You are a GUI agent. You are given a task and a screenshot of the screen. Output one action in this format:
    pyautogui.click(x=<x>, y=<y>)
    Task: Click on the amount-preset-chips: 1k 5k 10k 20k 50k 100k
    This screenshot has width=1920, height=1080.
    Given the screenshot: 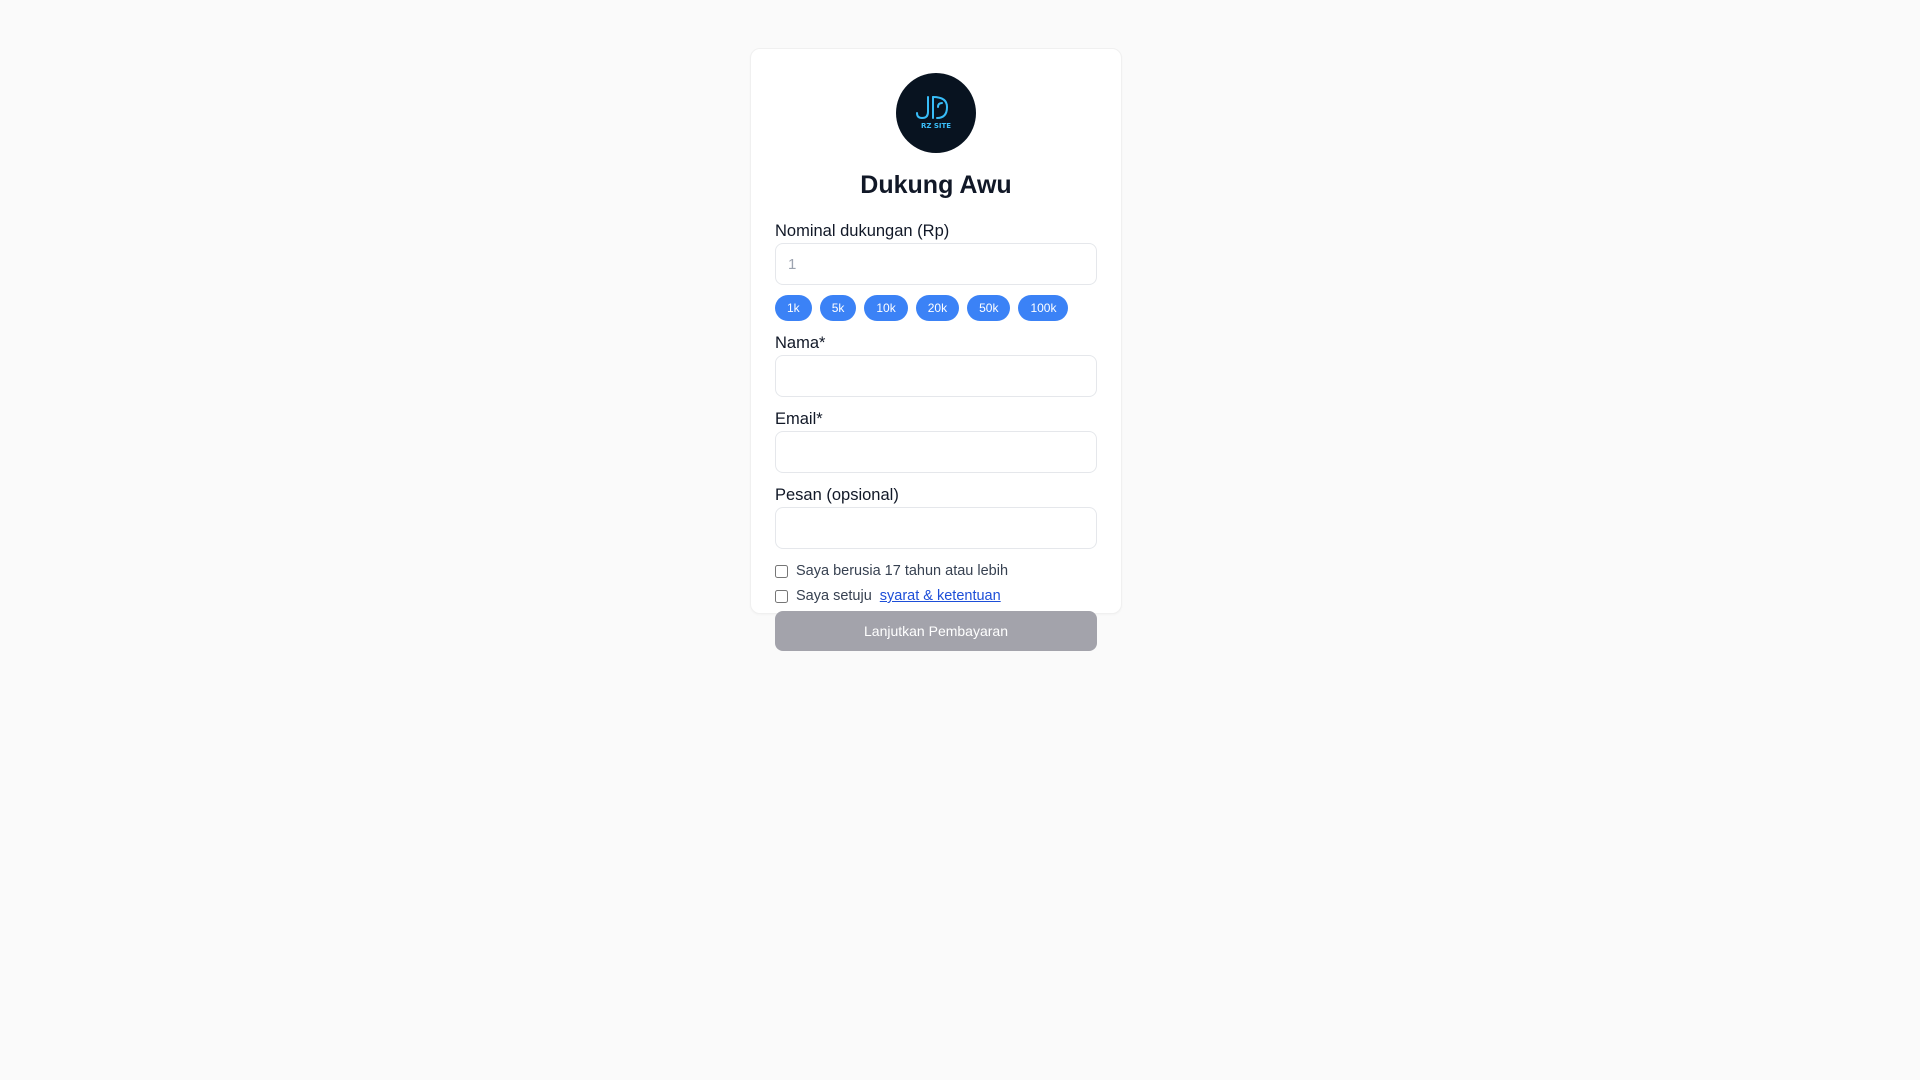 What is the action you would take?
    pyautogui.click(x=936, y=308)
    